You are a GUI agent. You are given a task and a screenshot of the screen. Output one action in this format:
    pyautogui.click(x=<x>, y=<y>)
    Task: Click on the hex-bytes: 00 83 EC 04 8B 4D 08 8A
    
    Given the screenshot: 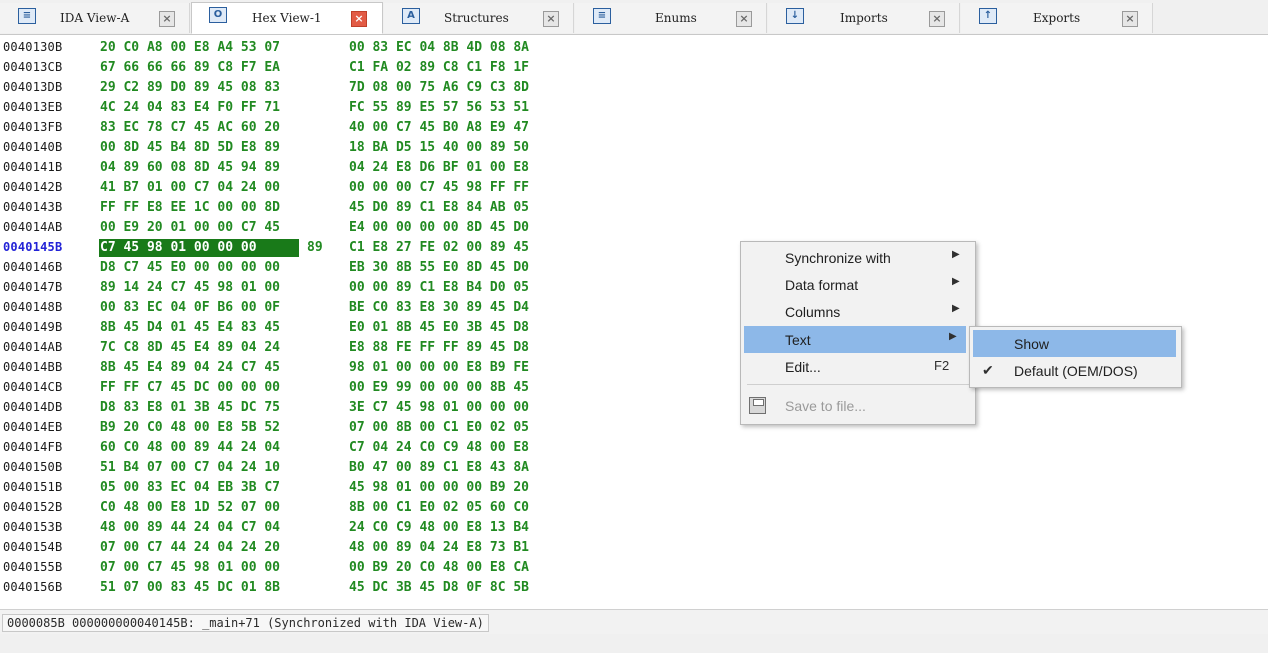 What is the action you would take?
    pyautogui.click(x=439, y=47)
    